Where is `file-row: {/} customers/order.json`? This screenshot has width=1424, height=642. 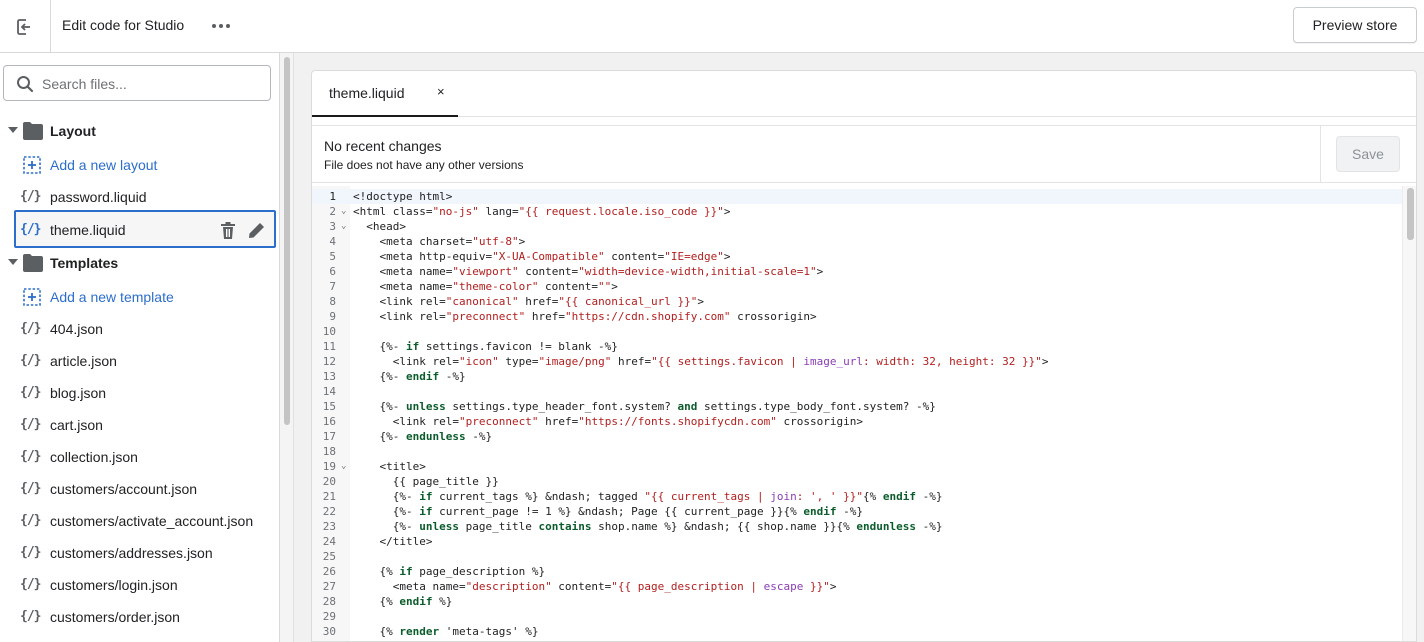 file-row: {/} customers/order.json is located at coordinates (145, 617).